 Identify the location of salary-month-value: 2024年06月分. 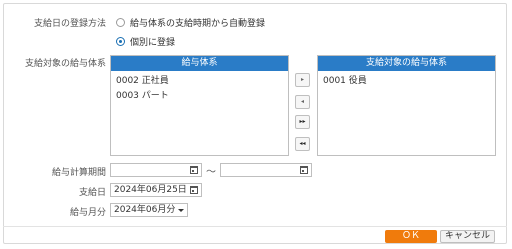
(145, 210).